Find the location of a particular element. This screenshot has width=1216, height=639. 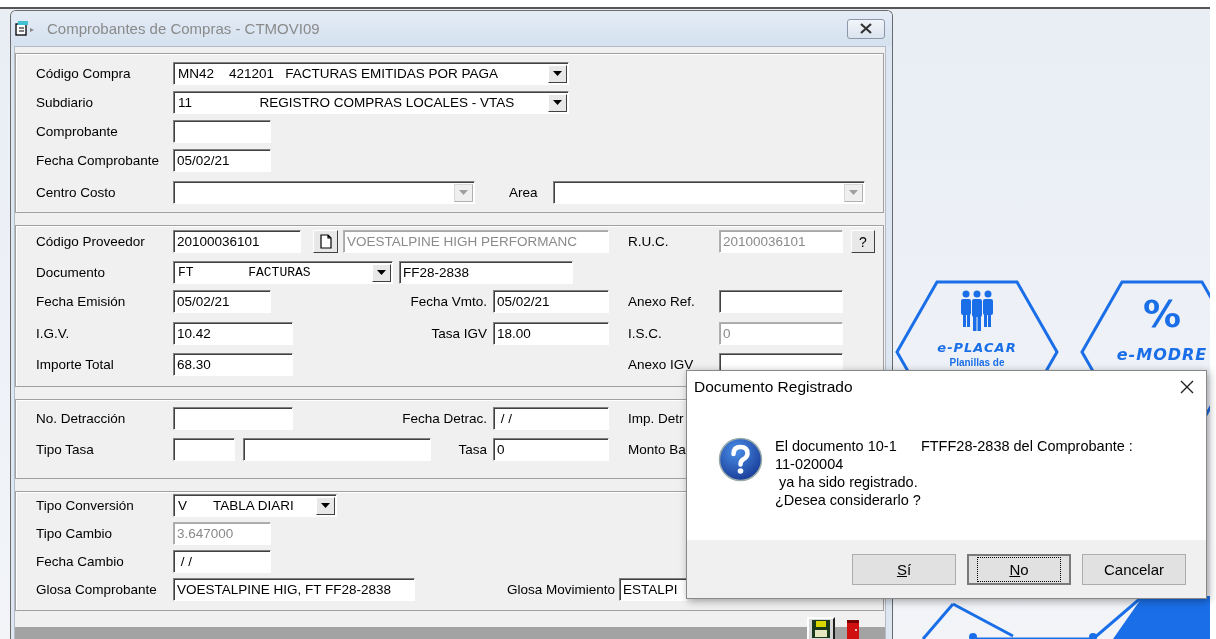

field-label: Código Compra is located at coordinates (84, 73).